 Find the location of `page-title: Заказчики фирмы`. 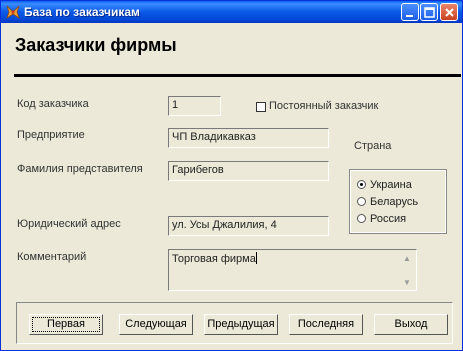

page-title: Заказчики фирмы is located at coordinates (96, 45).